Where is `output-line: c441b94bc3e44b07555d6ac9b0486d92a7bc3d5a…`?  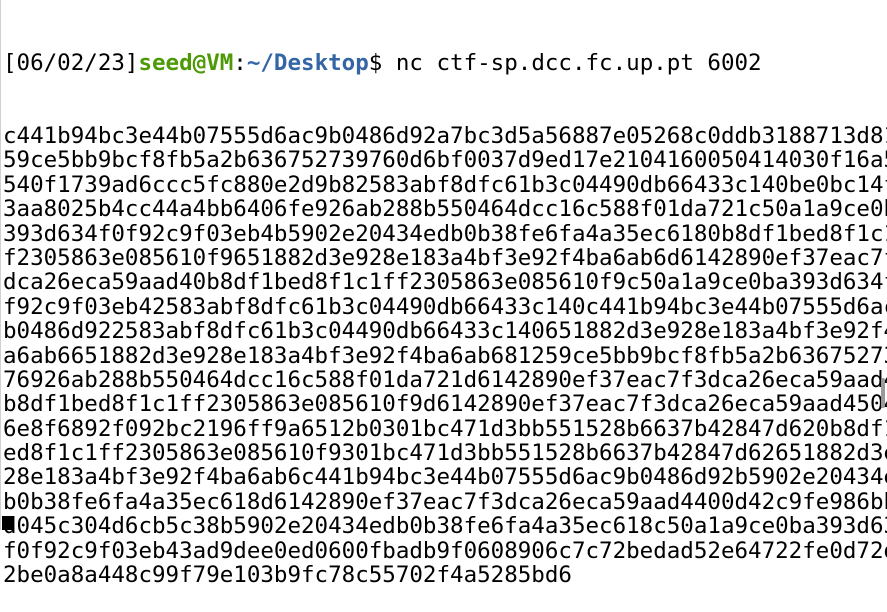
output-line: c441b94bc3e44b07555d6ac9b0486d92a7bc3d5a… is located at coordinates (445, 136).